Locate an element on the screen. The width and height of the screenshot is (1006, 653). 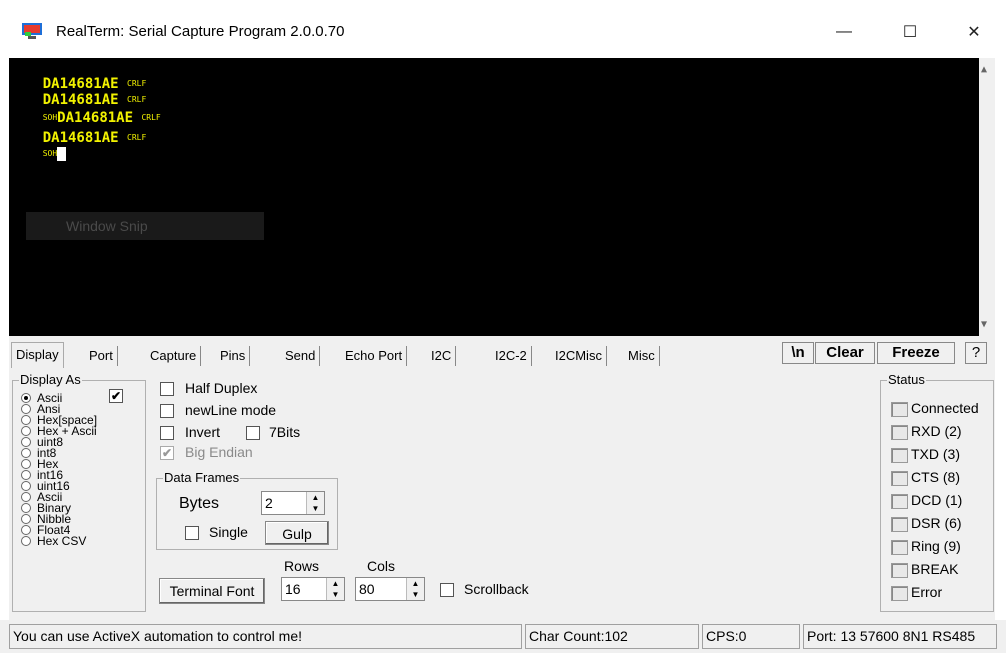
data-frames-group: Data Frames Bytes 2 ▲ ▼ Single Gulp is located at coordinates (247, 510).